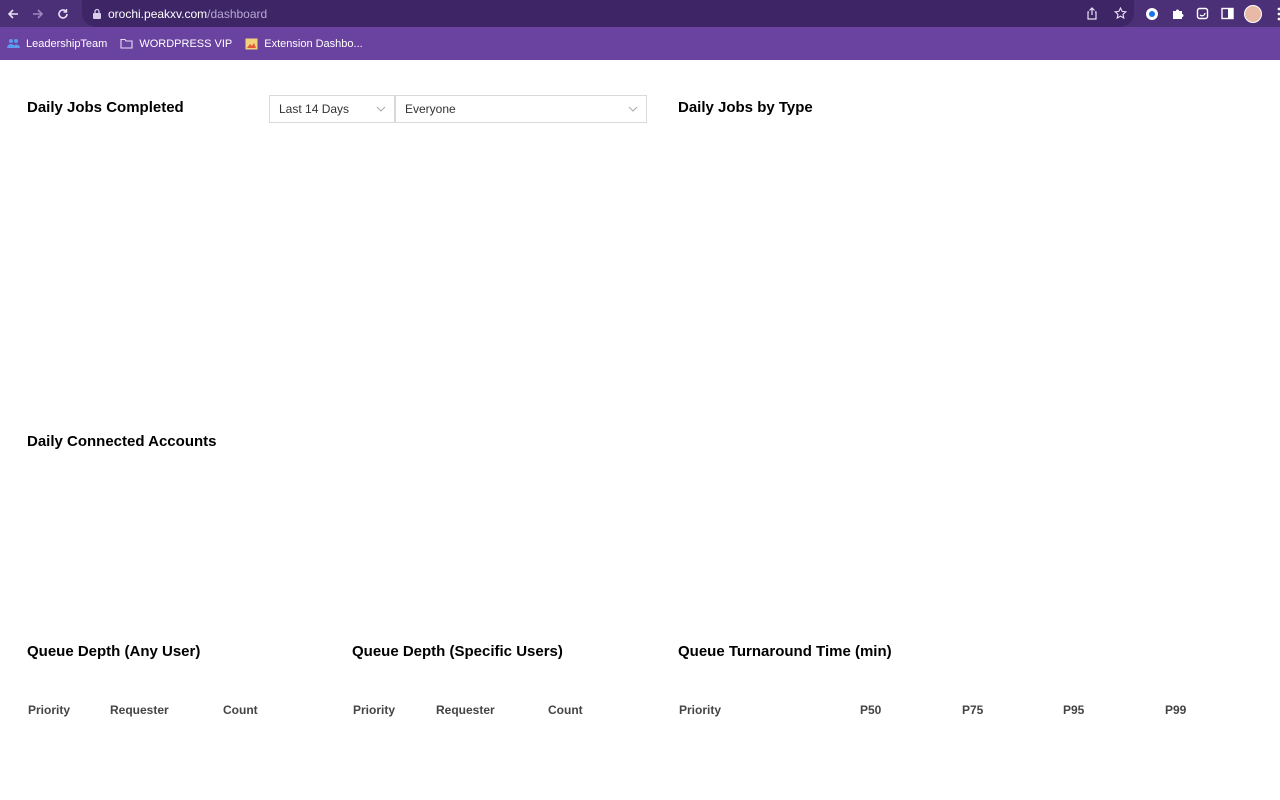 Image resolution: width=1280 pixels, height=800 pixels. Describe the element at coordinates (521, 109) in the screenshot. I see `user-filter-select: Everyone` at that location.